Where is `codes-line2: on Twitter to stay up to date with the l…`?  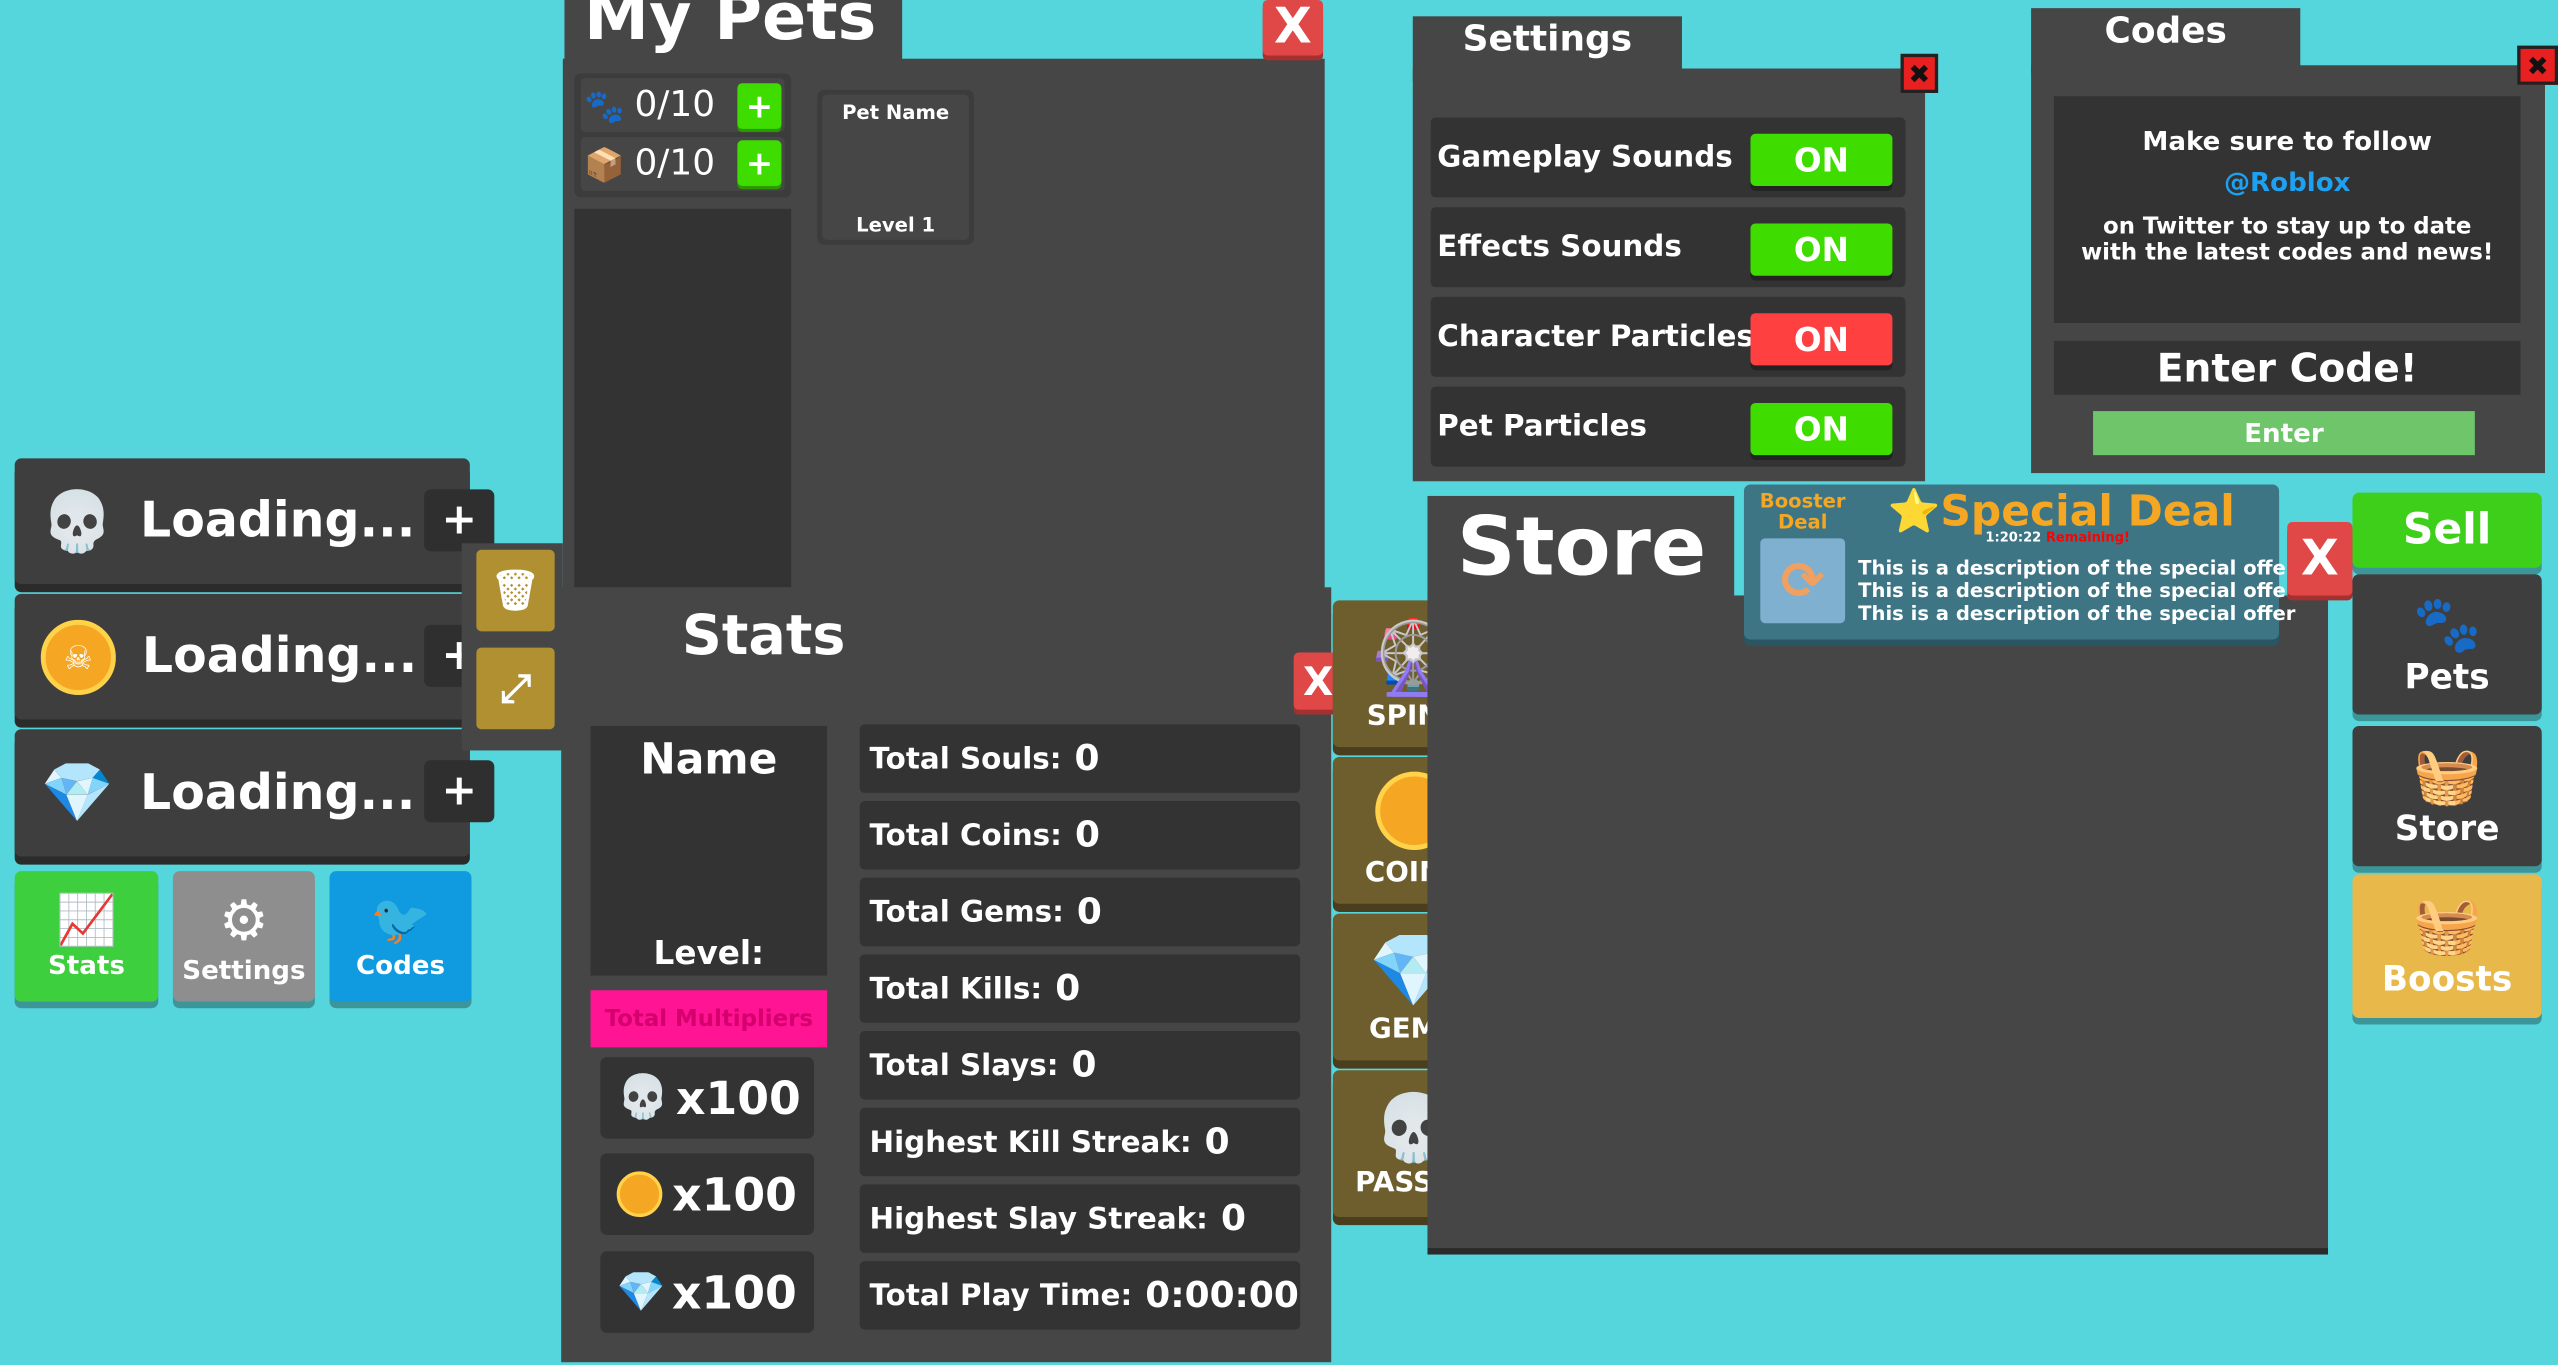
codes-line2: on Twitter to stay up to date with the l… is located at coordinates (2287, 239).